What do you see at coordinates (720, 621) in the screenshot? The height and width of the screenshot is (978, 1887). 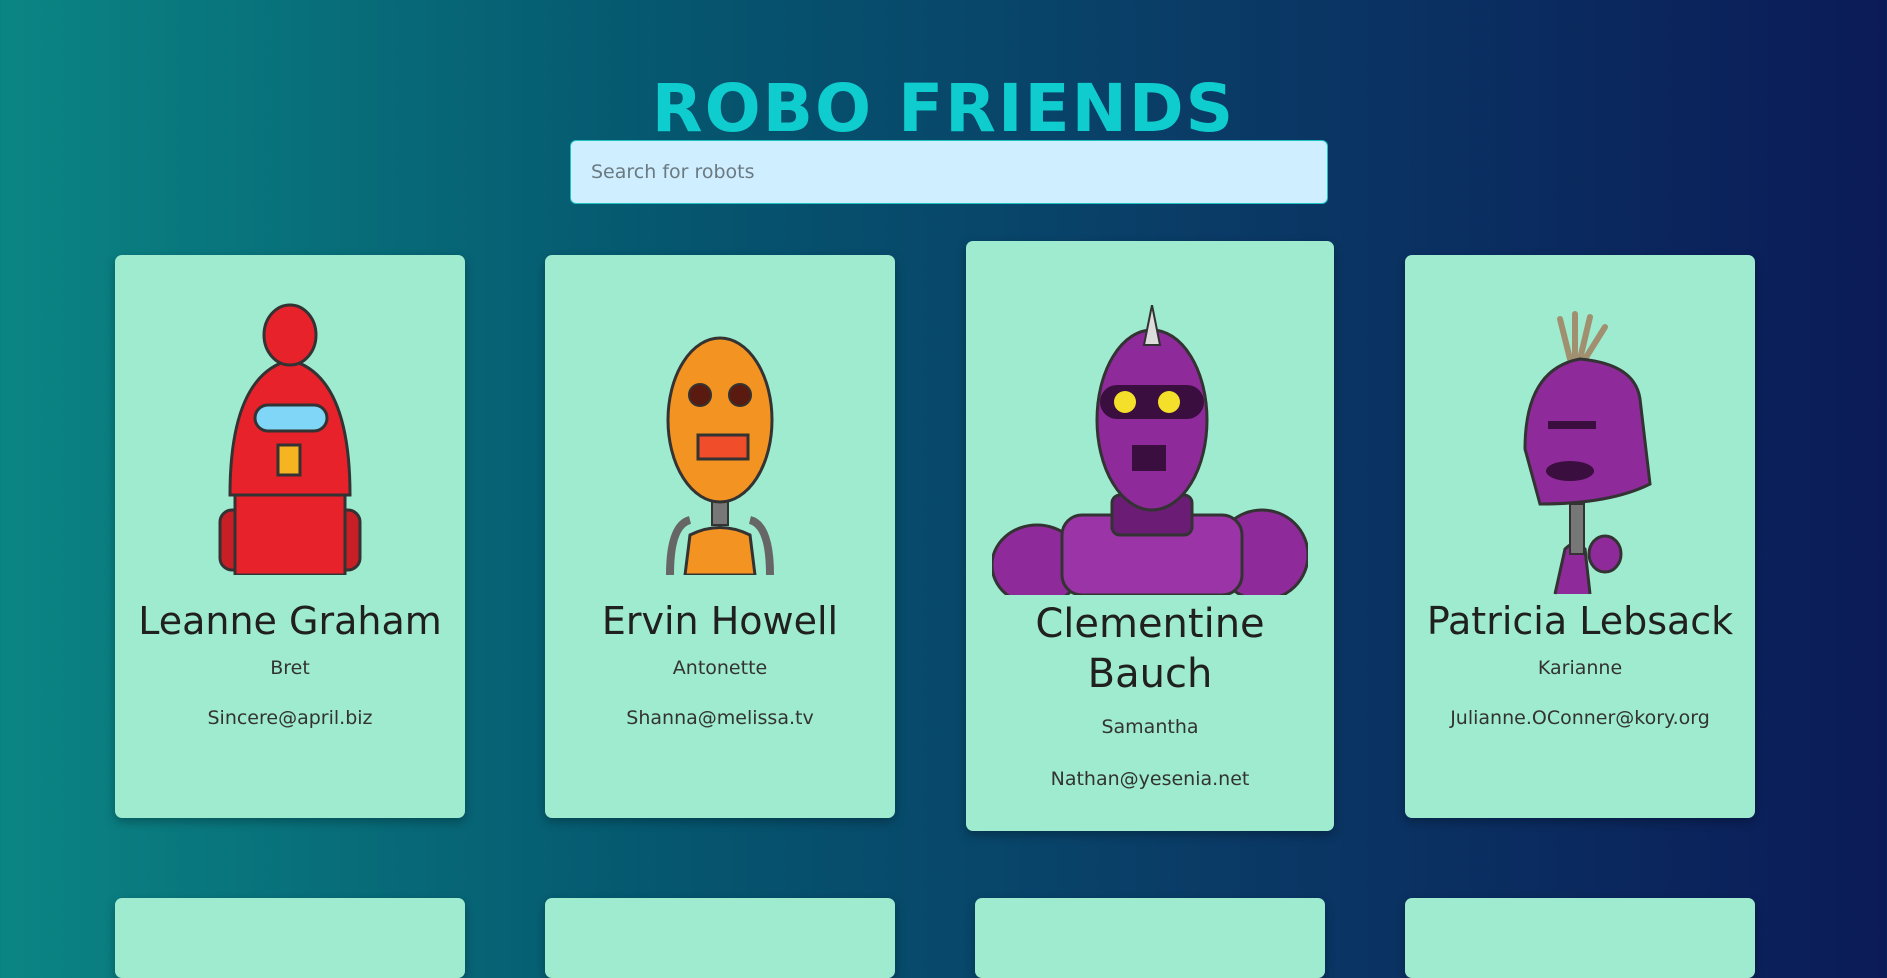 I see `robot-name: Ervin Howell` at bounding box center [720, 621].